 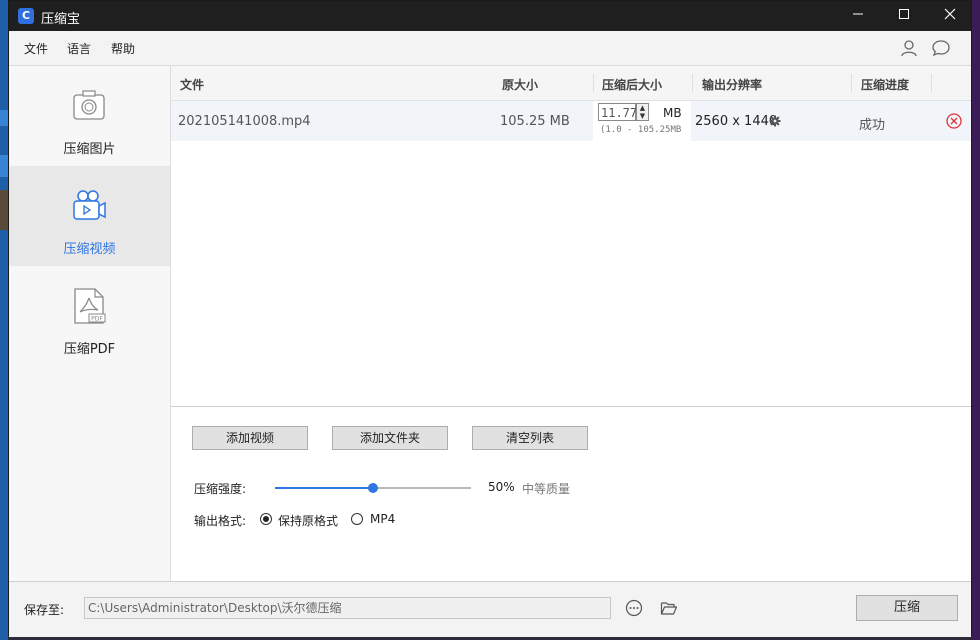 What do you see at coordinates (775, 121) in the screenshot?
I see `gear-icon` at bounding box center [775, 121].